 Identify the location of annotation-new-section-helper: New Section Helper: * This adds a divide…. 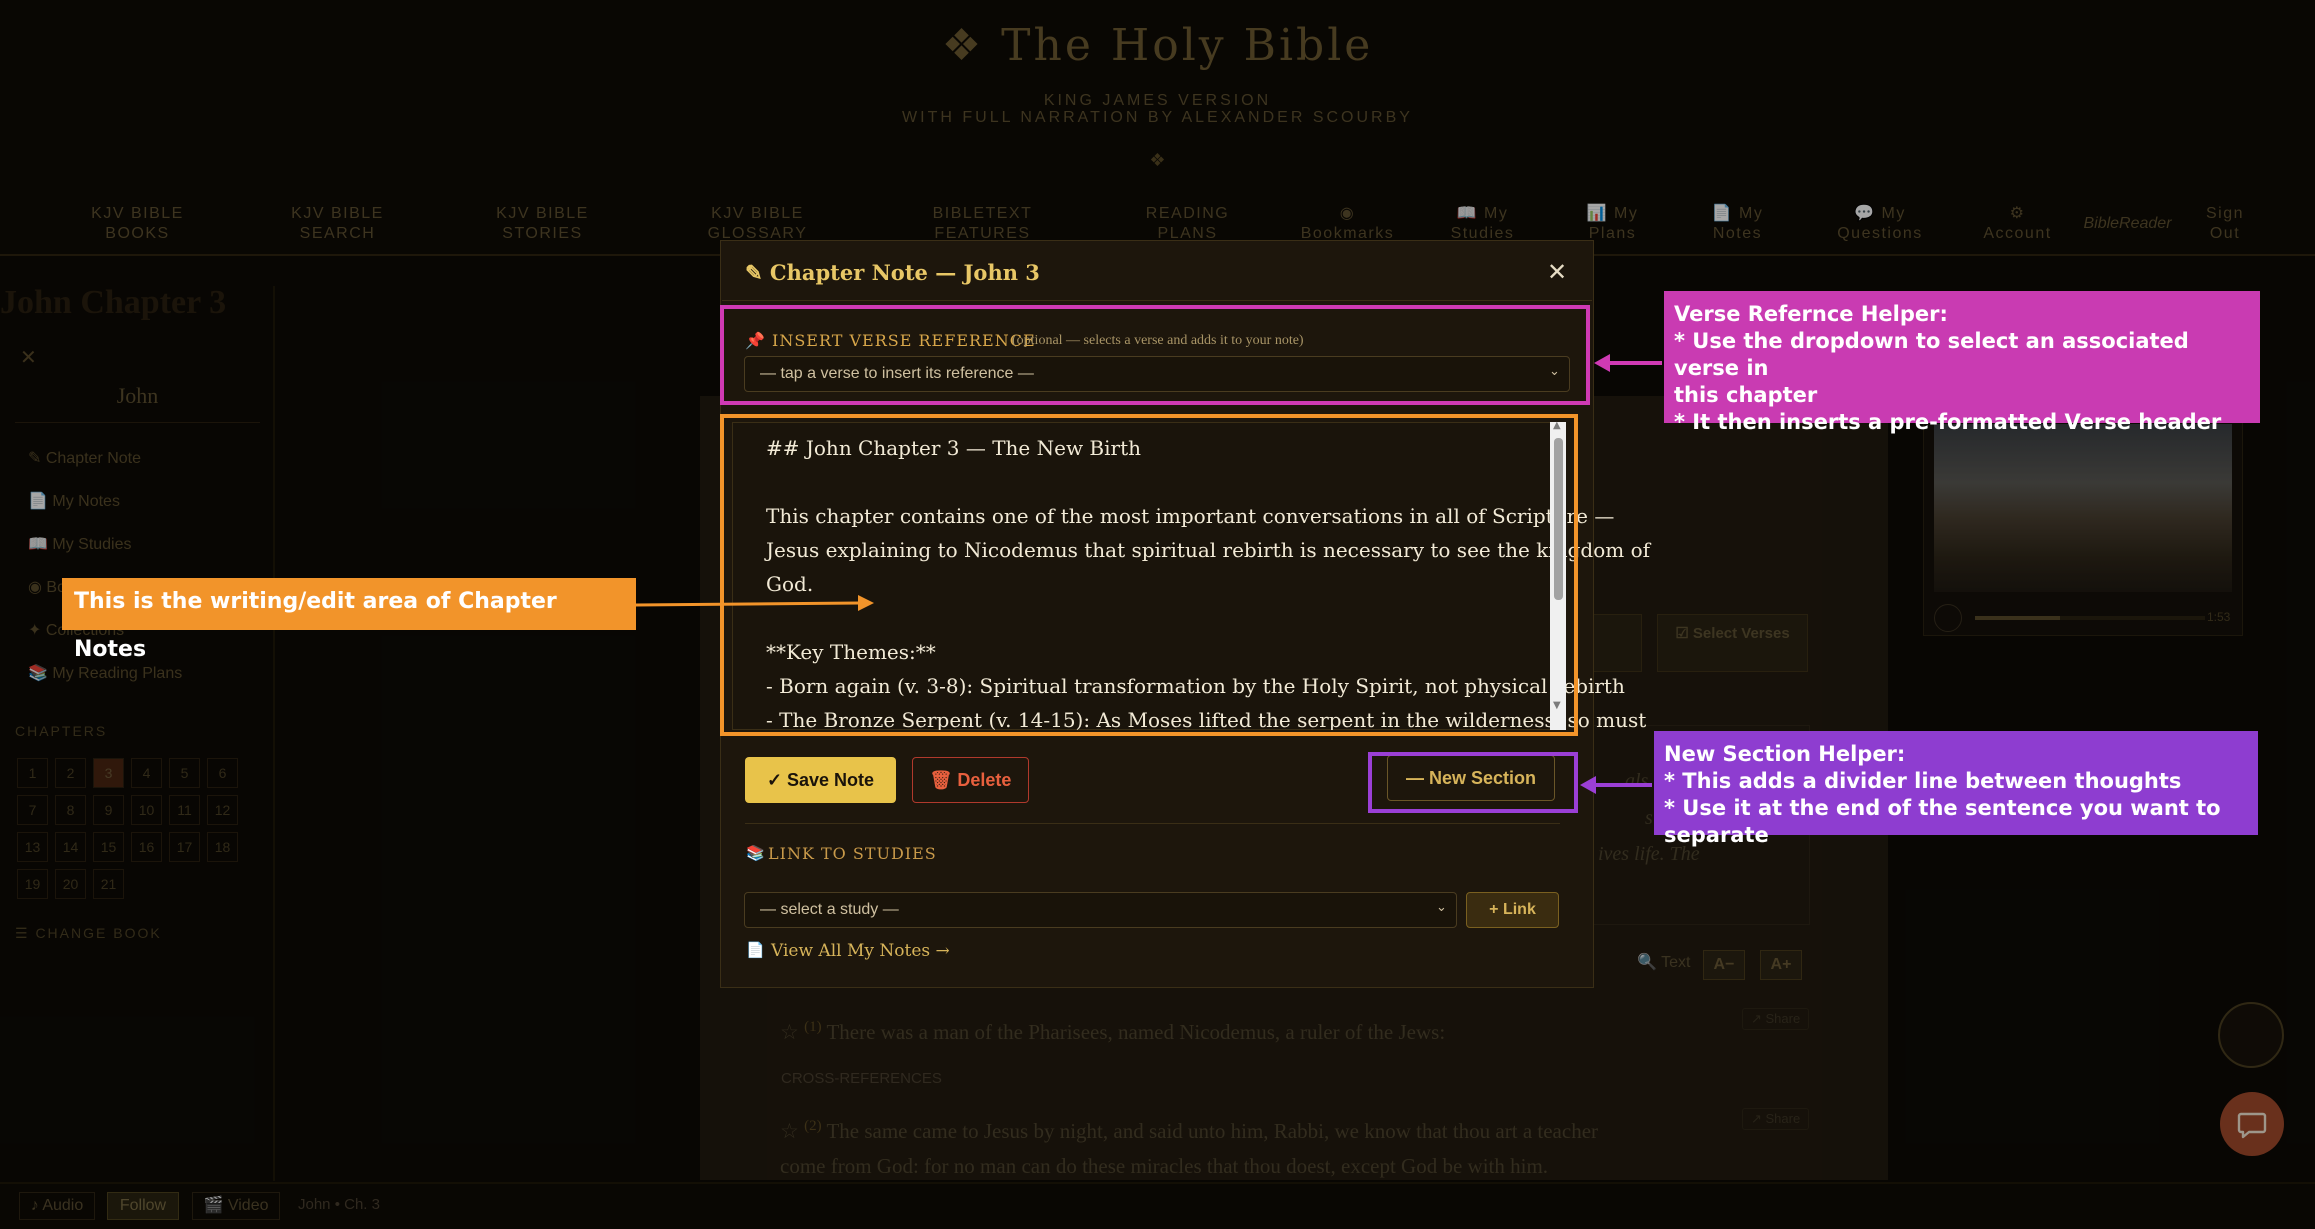
(1956, 789).